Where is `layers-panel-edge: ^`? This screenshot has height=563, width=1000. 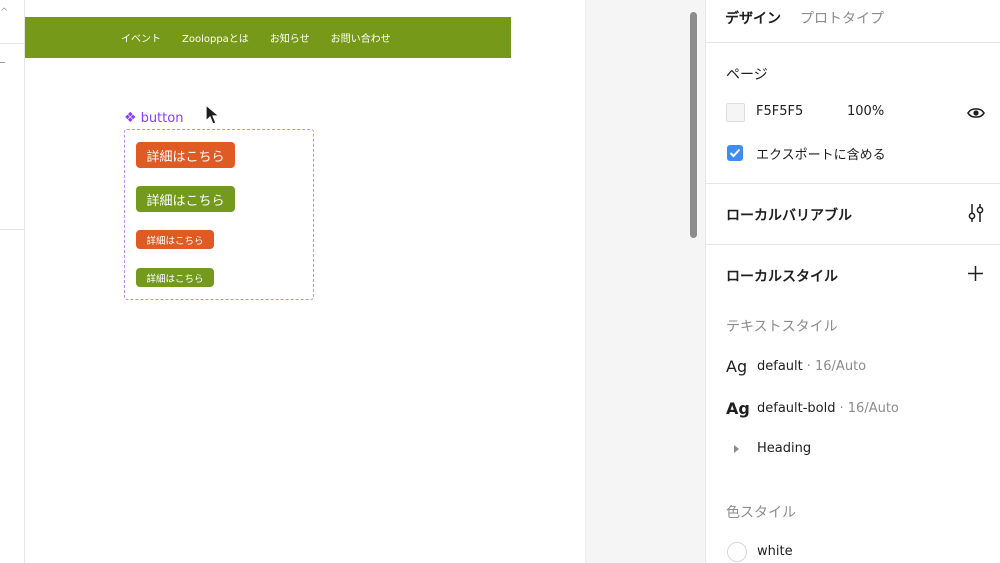
layers-panel-edge: ^ is located at coordinates (12, 281).